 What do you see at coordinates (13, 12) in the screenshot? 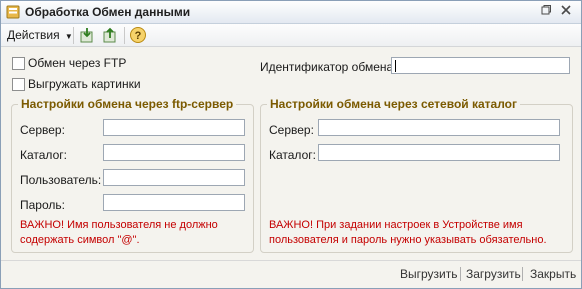
I see `form-icon` at bounding box center [13, 12].